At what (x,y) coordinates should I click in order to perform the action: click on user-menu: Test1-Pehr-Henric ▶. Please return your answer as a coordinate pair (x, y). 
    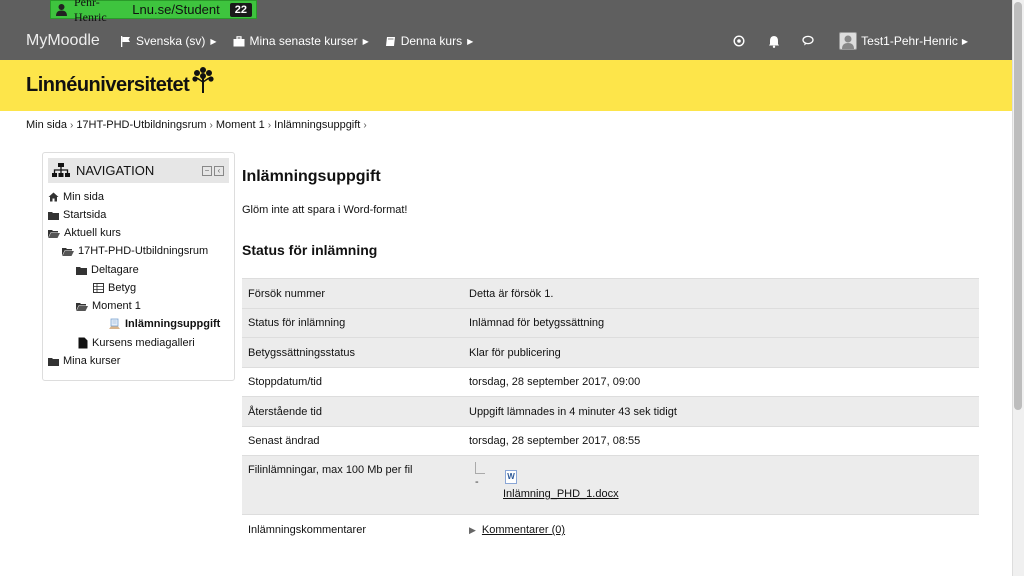
    Looking at the image, I should click on (903, 41).